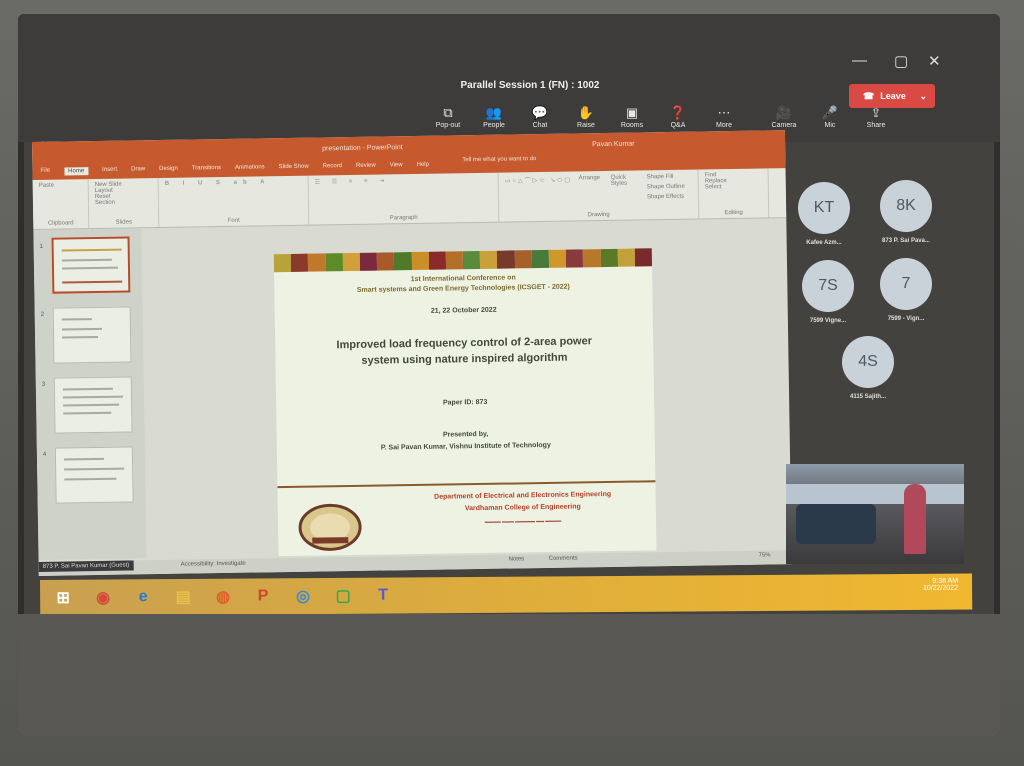 This screenshot has height=766, width=1024. Describe the element at coordinates (901, 61) in the screenshot. I see `maximize-icon: ▢` at that location.